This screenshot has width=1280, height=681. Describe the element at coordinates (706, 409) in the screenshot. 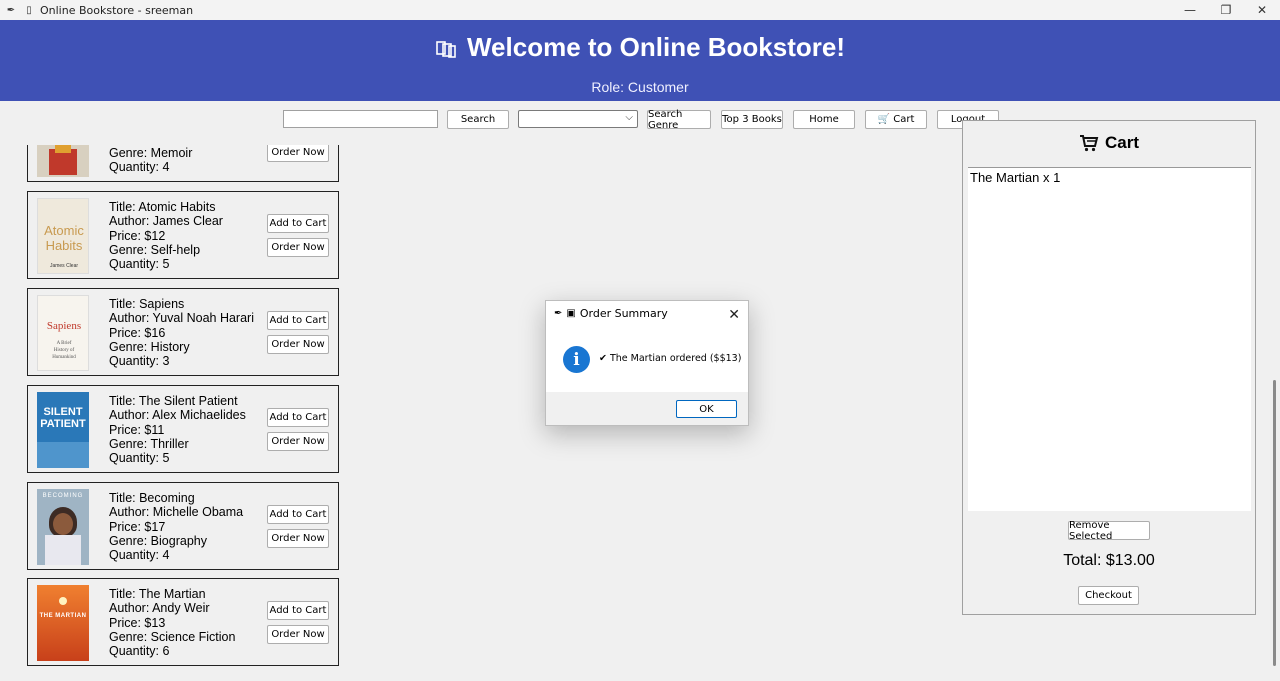

I see `ok-button: OK` at that location.